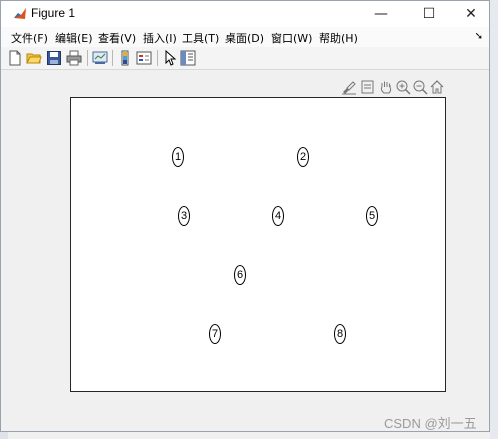 Image resolution: width=498 pixels, height=439 pixels. I want to click on save-icon, so click(54, 58).